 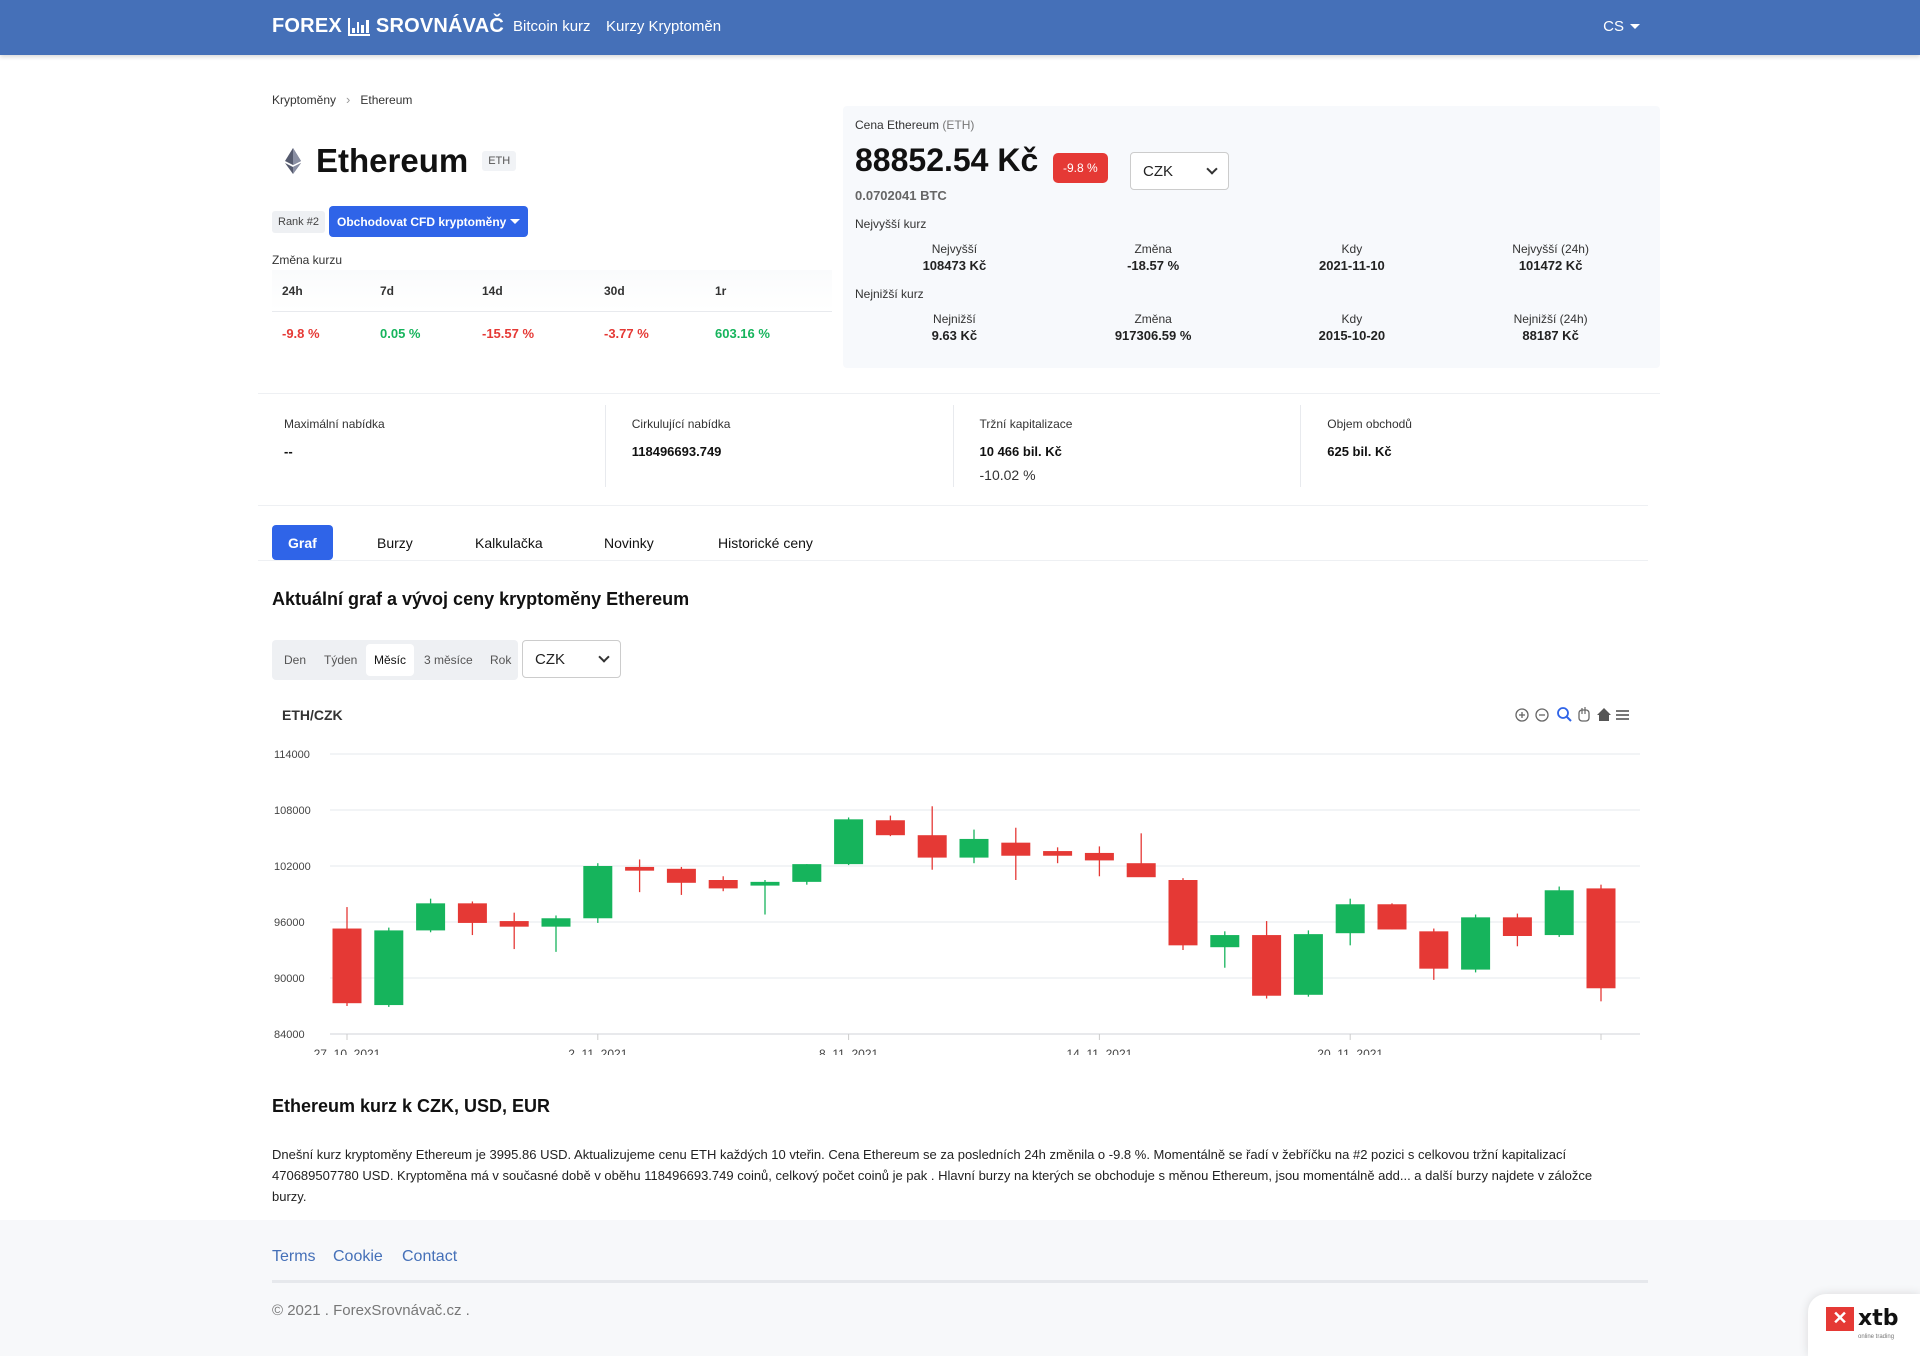 I want to click on selection-zoom-icon, so click(x=1564, y=714).